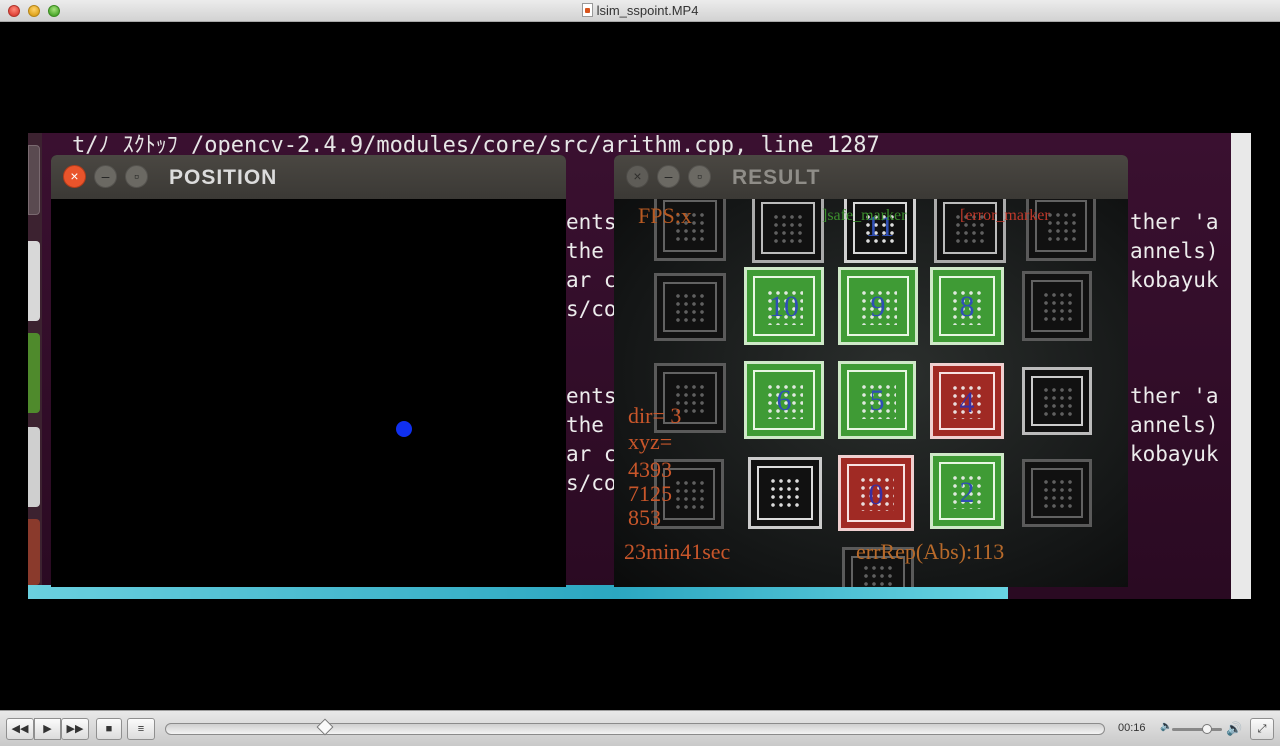 This screenshot has height=746, width=1280. What do you see at coordinates (308, 177) in the screenshot?
I see `position-window-titlebar: × – ▫ POSITION` at bounding box center [308, 177].